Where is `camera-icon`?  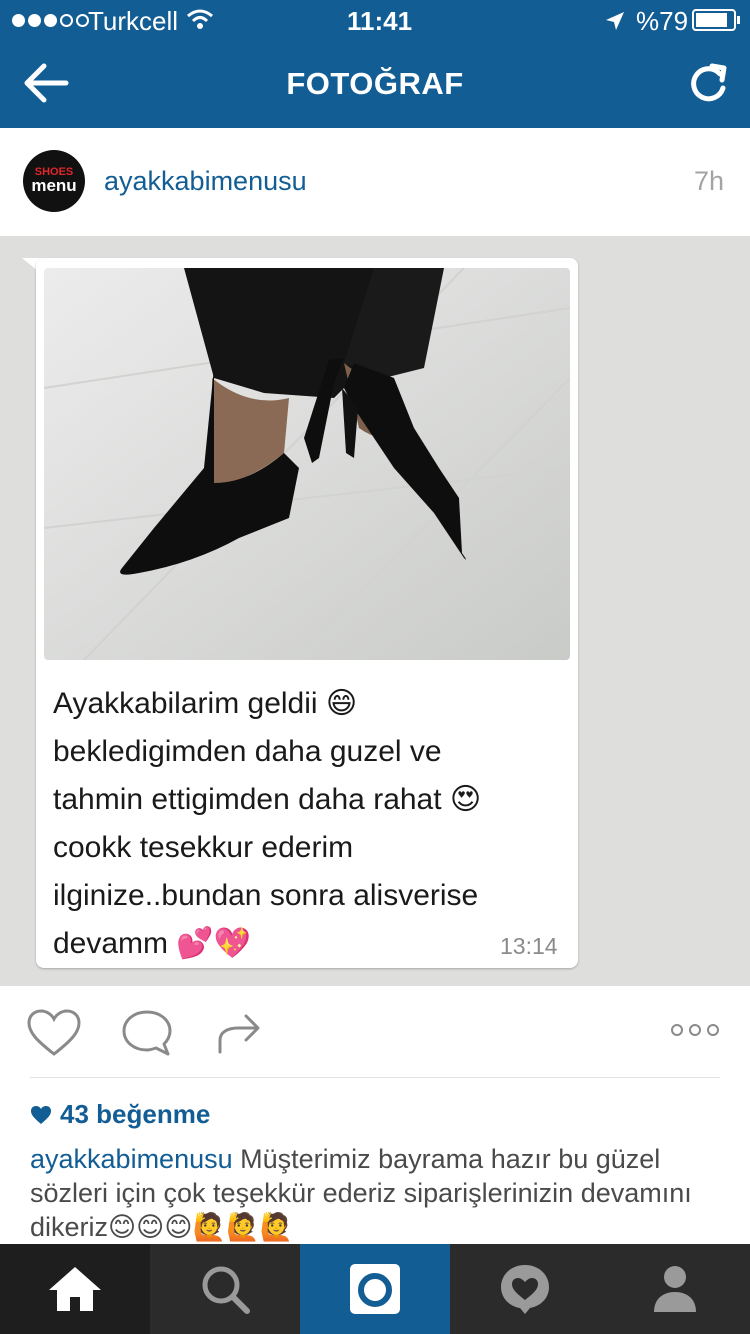 camera-icon is located at coordinates (375, 1289).